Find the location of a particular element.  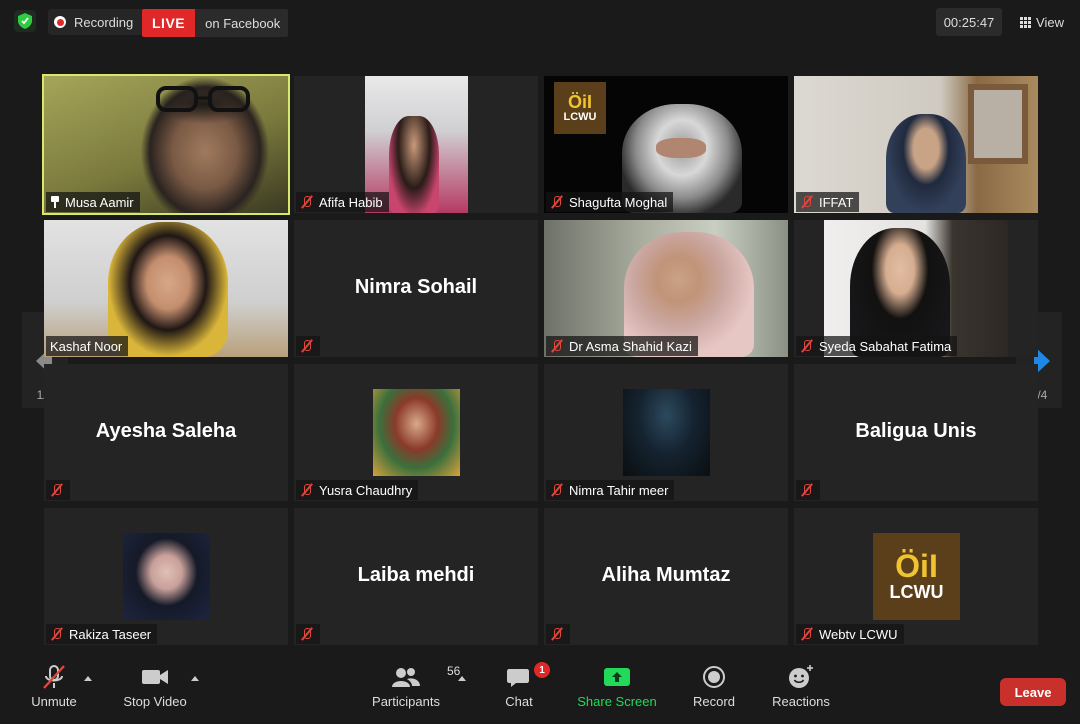

video-tile-baligua-unis: Baligua Unis is located at coordinates (916, 432).